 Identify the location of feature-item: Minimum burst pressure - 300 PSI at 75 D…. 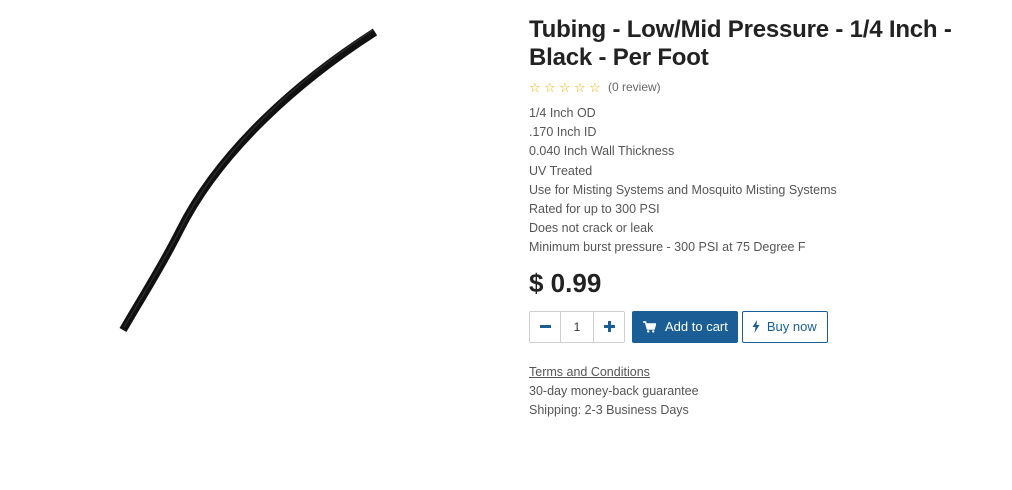
(667, 247).